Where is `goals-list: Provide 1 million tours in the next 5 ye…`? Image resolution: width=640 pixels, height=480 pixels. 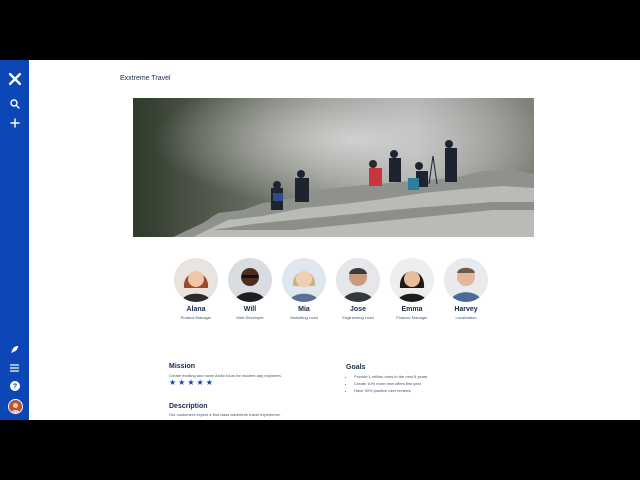
goals-list: Provide 1 million tours in the next 5 ye… is located at coordinates (386, 384).